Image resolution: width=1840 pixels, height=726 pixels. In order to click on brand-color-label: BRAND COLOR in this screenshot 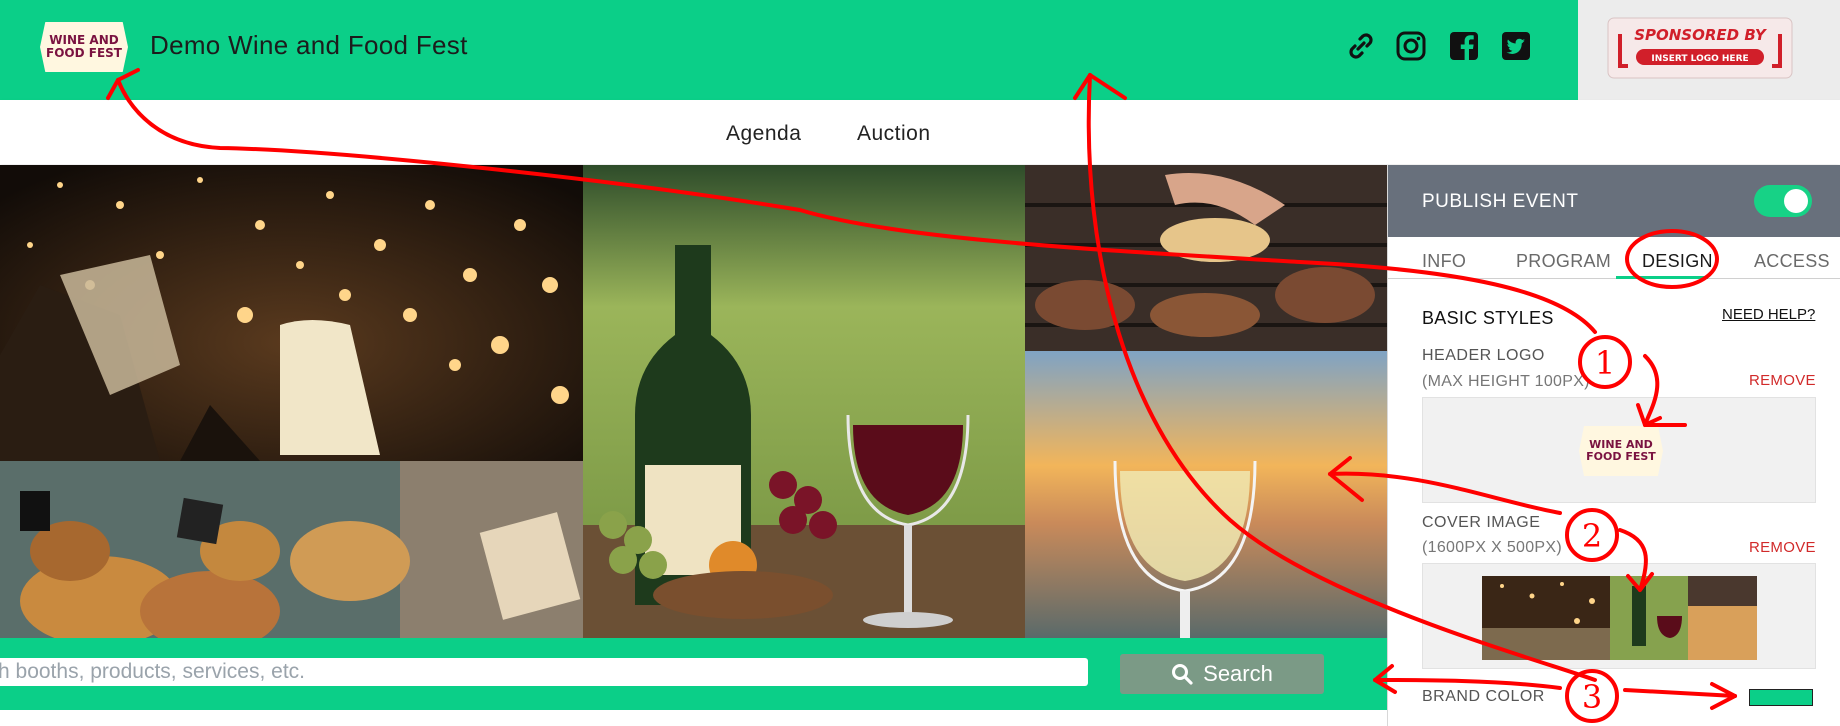, I will do `click(1483, 696)`.